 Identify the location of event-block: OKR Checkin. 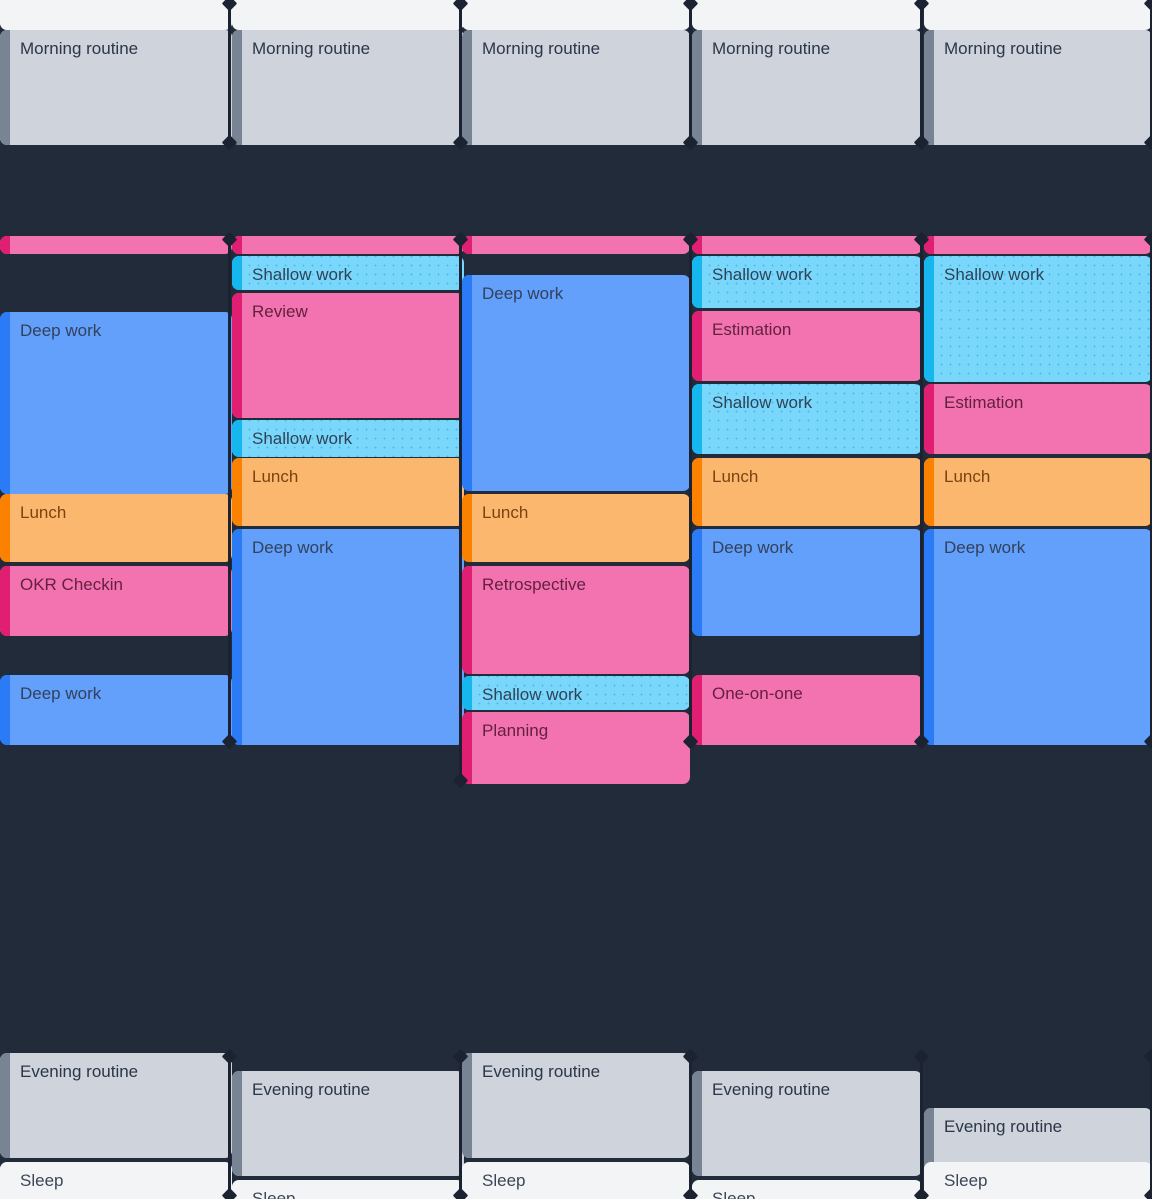
(116, 601).